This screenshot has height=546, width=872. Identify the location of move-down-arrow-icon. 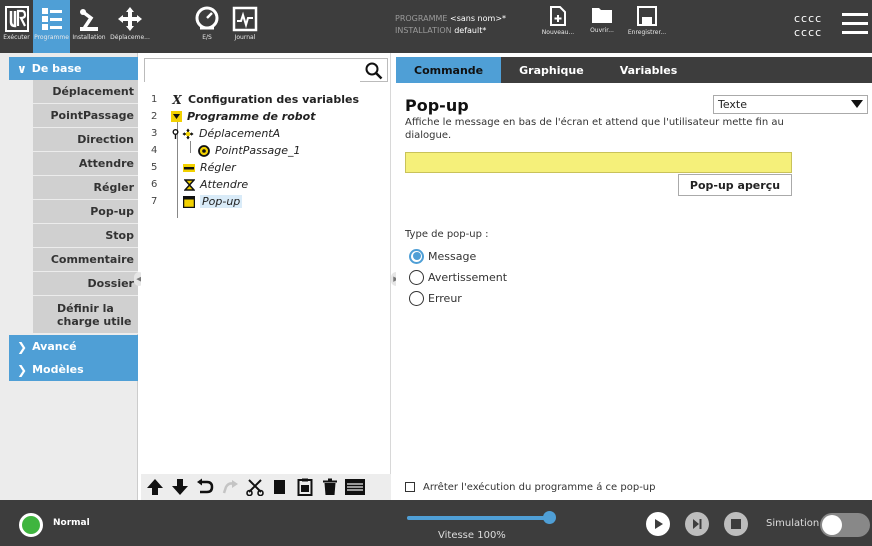
(180, 487).